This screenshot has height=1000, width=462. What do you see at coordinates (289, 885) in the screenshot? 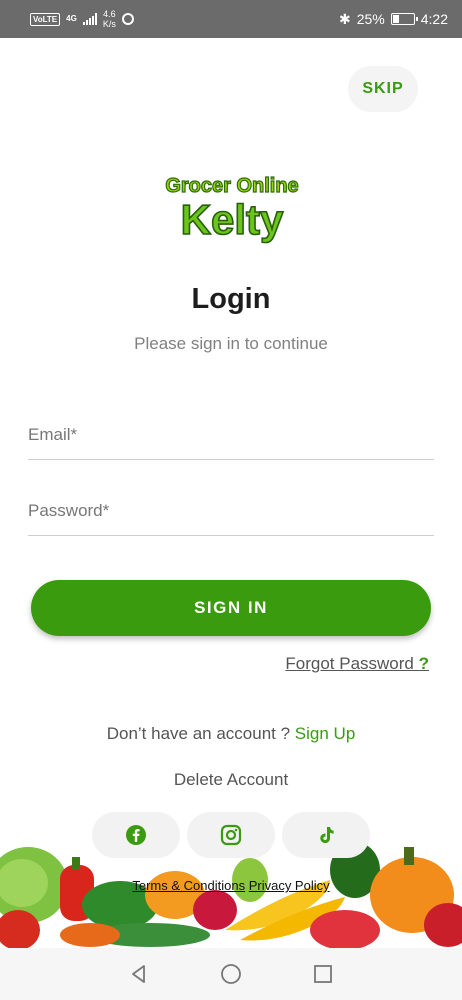
I see `privacy-link: Privacy Policy` at bounding box center [289, 885].